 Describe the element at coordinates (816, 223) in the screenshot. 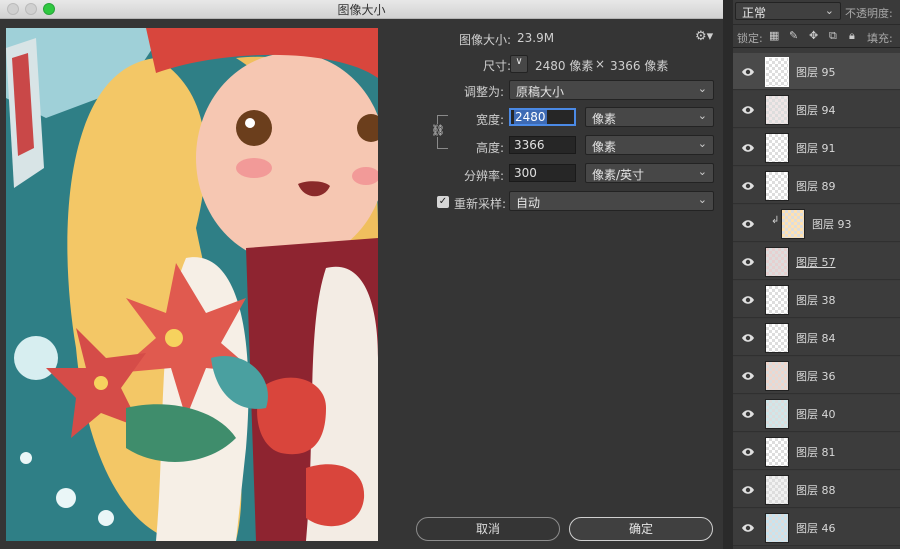

I see `layer-row: ↲ 图层 93` at that location.